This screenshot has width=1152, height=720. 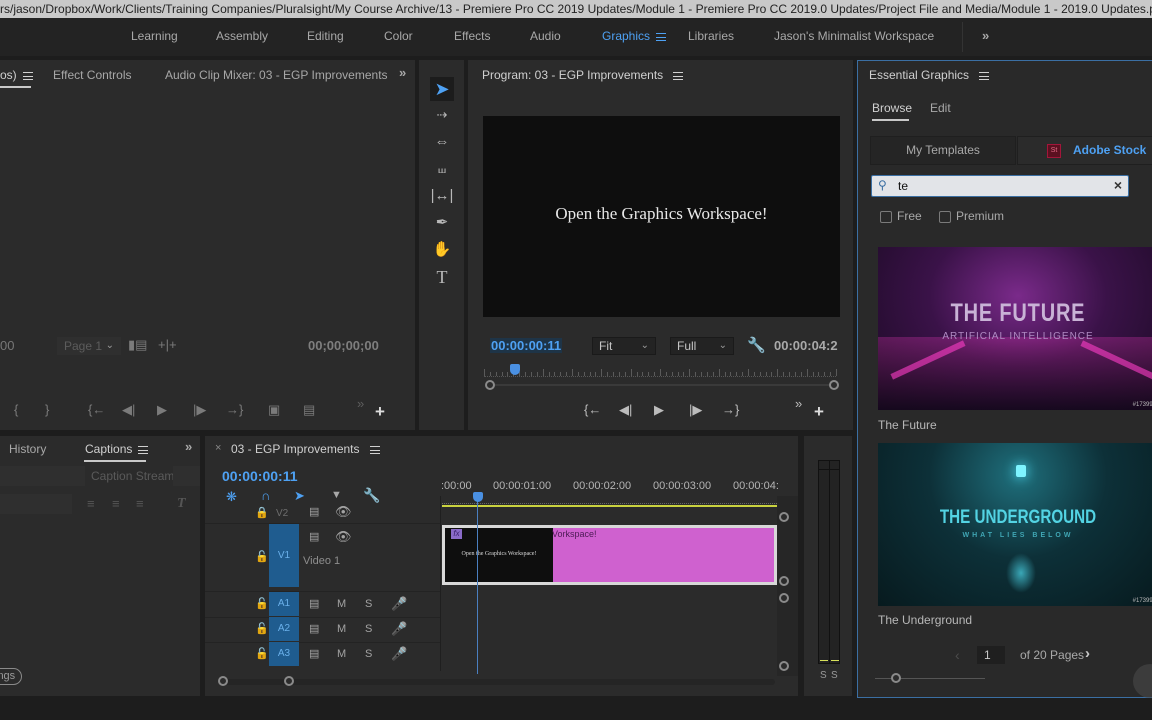 I want to click on align-right-icon: ≡, so click(x=140, y=503).